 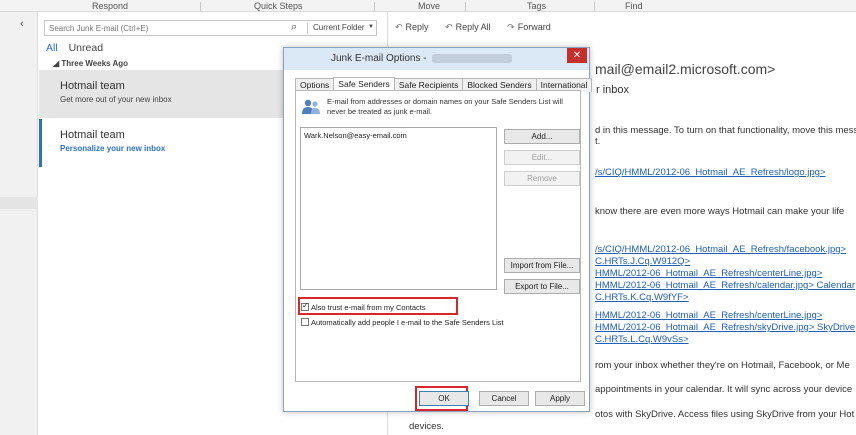 I want to click on search-scope-dropdown: Current Folder ▼, so click(x=342, y=28).